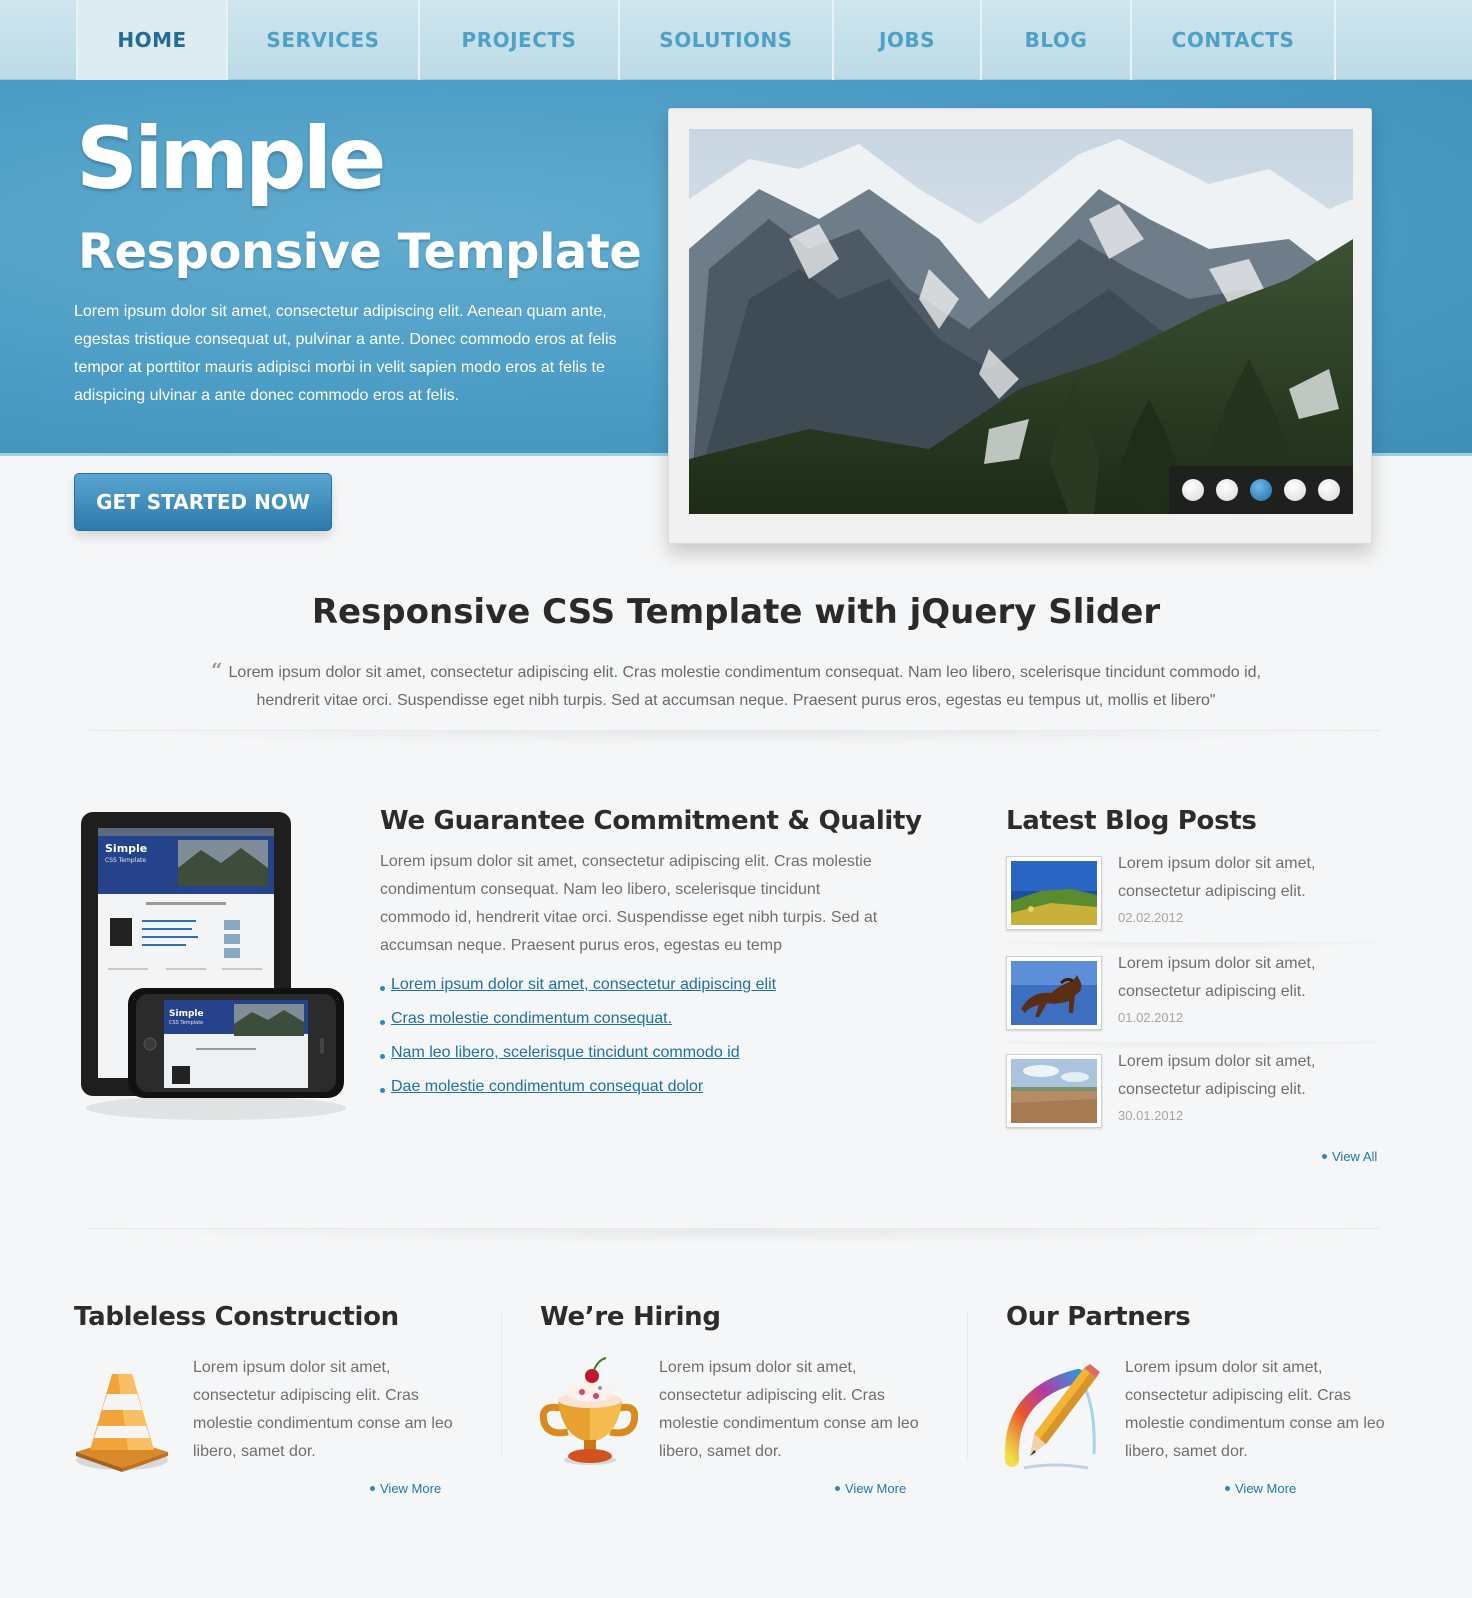  I want to click on guarantee-link-2: Cras molestie condimentum consequat., so click(531, 1019).